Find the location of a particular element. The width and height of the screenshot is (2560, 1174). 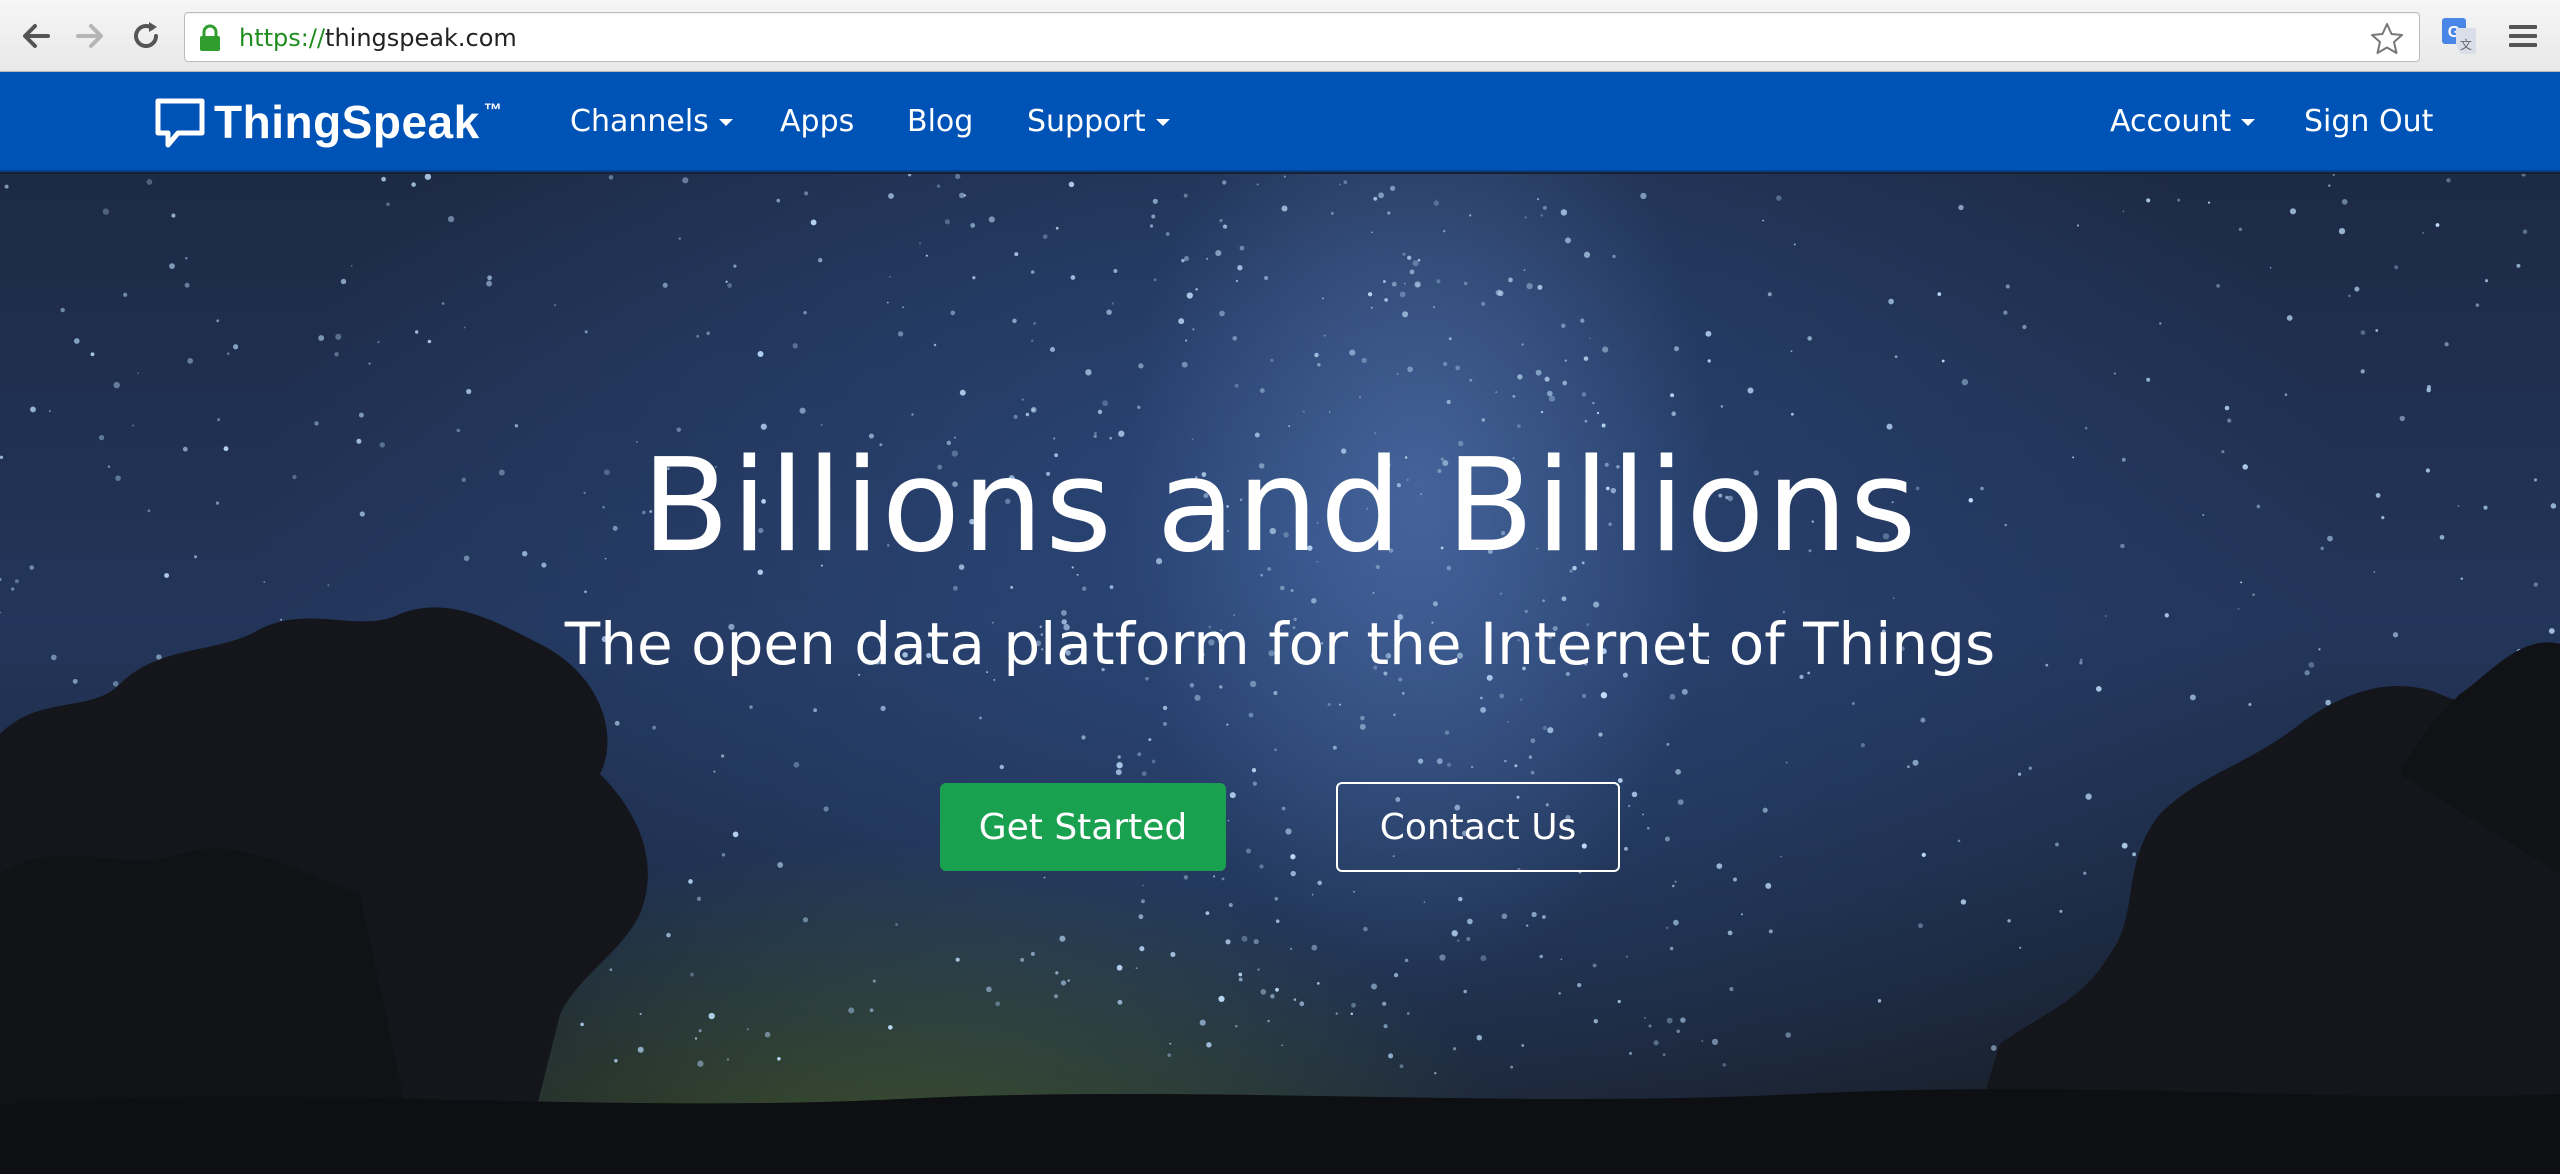

nav-support-dropdown: Support is located at coordinates (1098, 122).